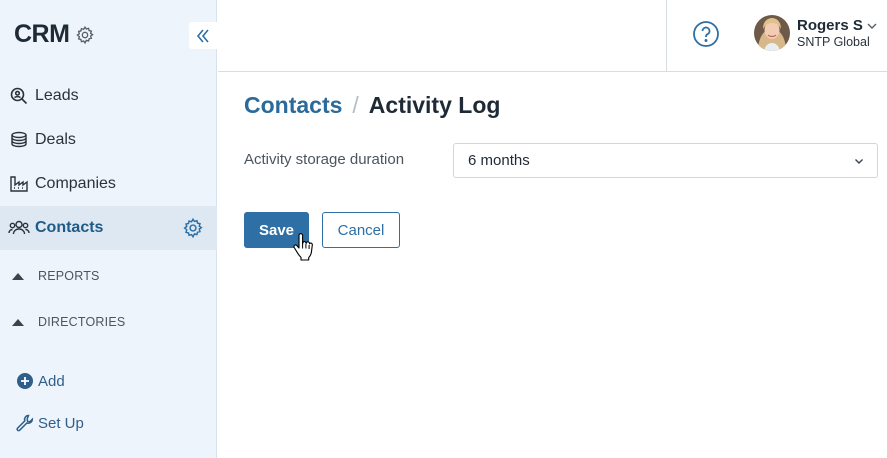 Image resolution: width=887 pixels, height=458 pixels. What do you see at coordinates (19, 184) in the screenshot?
I see `factory-icon` at bounding box center [19, 184].